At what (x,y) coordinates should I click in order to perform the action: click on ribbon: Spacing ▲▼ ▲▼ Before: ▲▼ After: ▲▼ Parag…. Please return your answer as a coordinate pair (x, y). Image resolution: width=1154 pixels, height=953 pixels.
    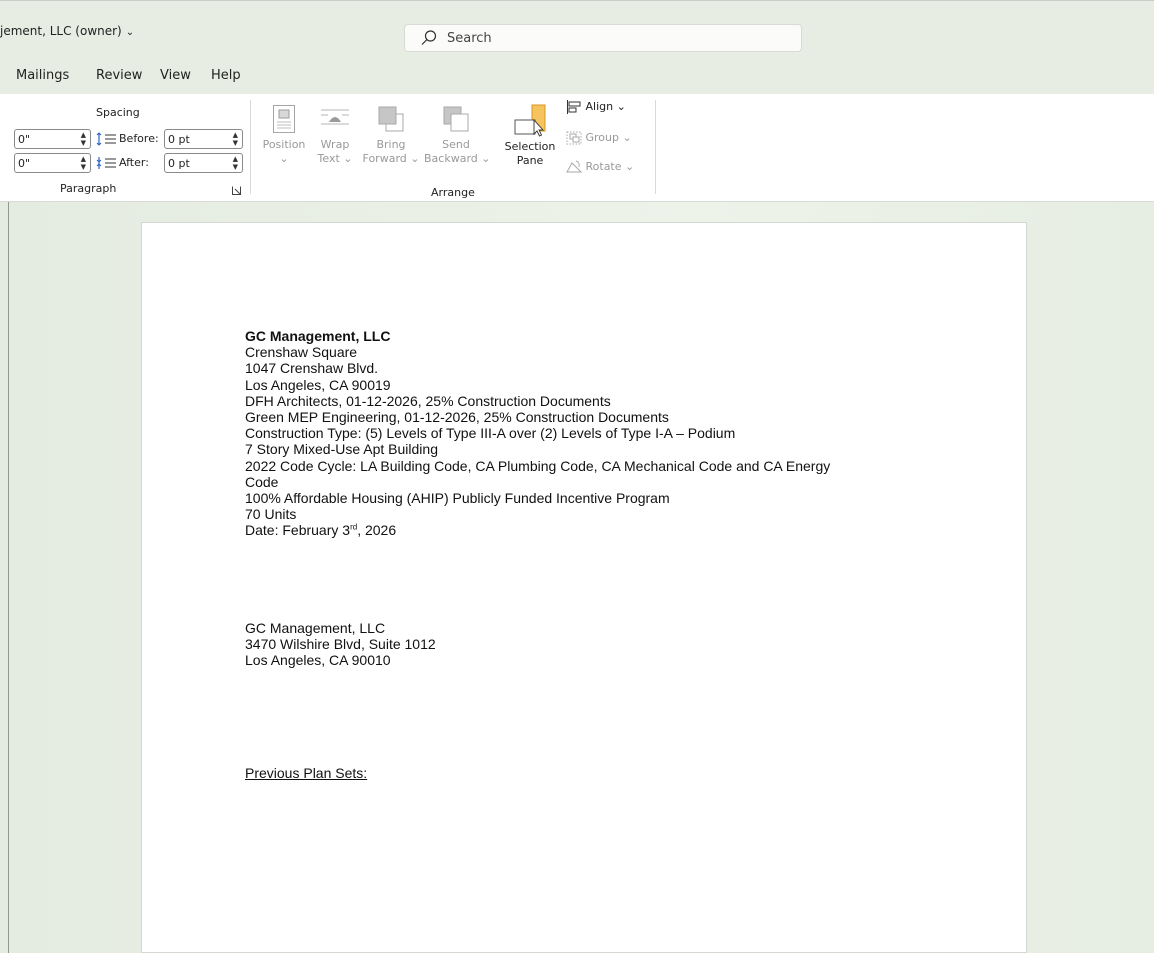
    Looking at the image, I should click on (577, 148).